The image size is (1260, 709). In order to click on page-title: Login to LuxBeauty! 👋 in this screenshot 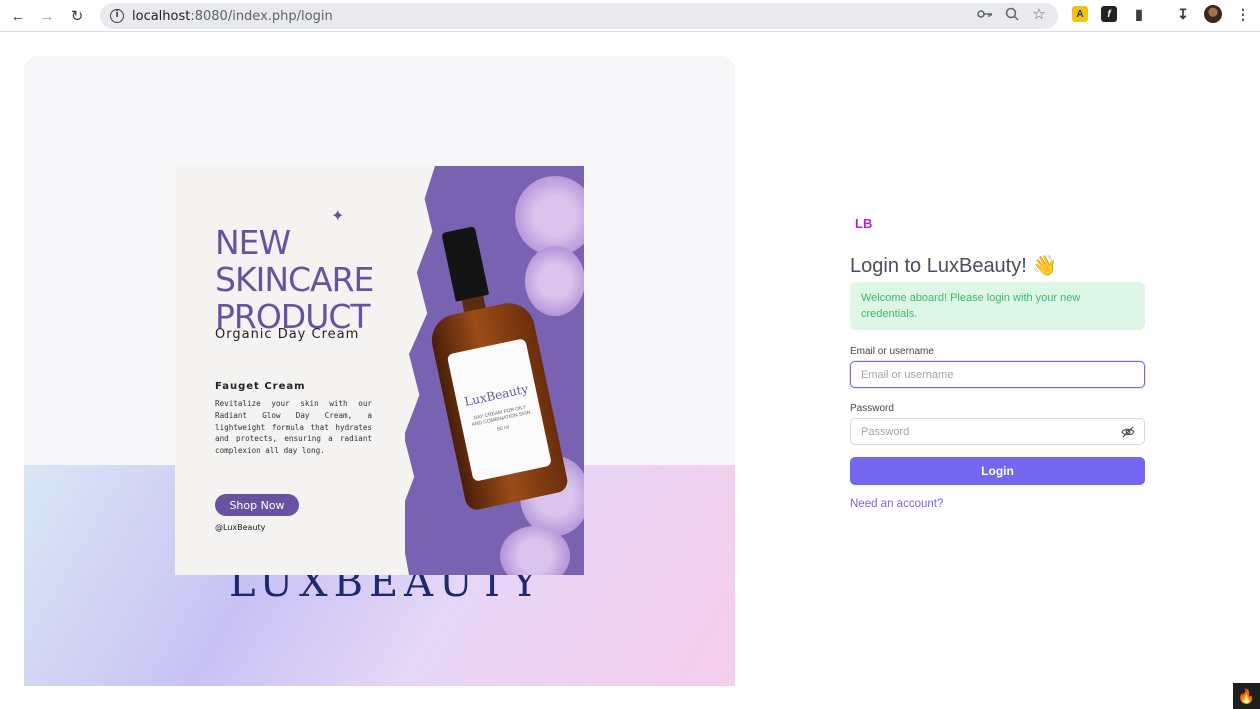, I will do `click(954, 266)`.